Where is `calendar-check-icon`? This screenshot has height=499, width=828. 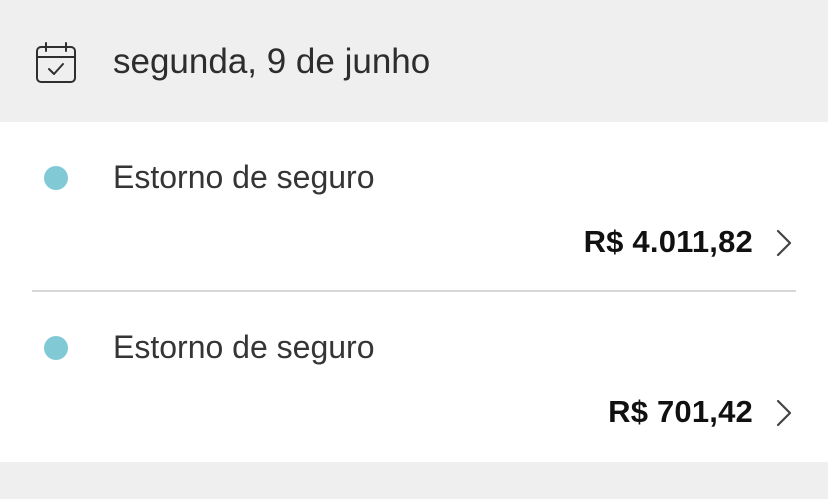
calendar-check-icon is located at coordinates (56, 62).